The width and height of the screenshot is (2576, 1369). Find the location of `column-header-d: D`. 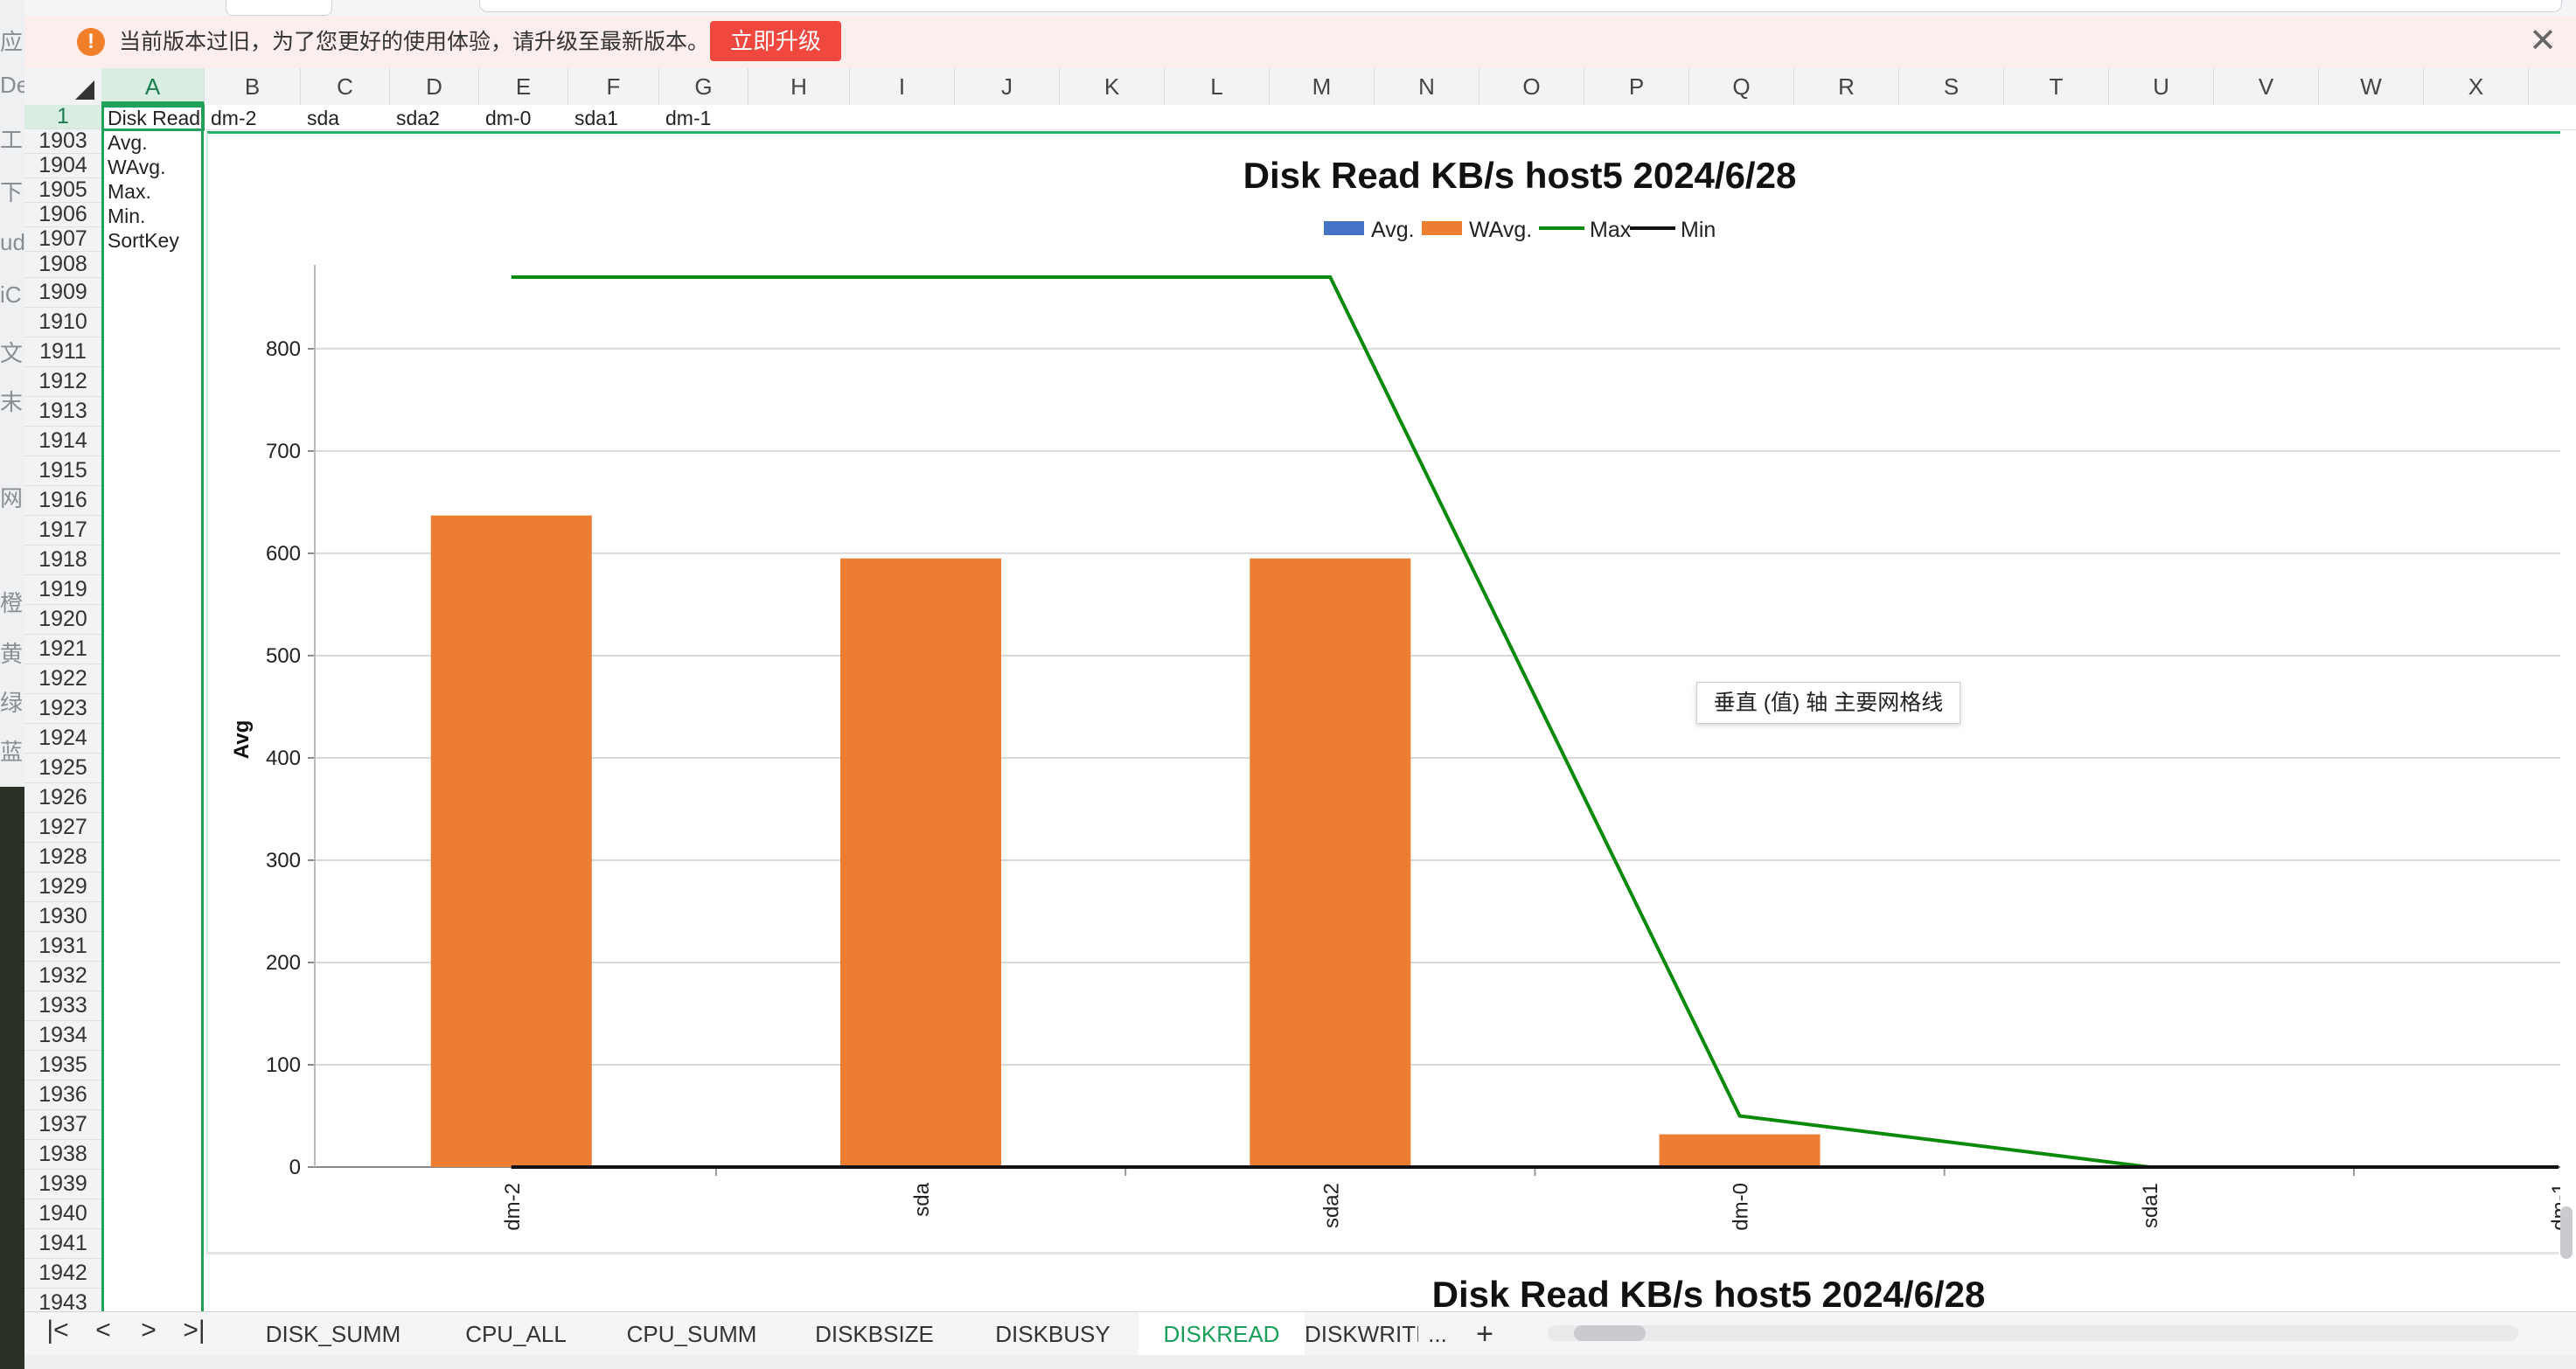

column-header-d: D is located at coordinates (434, 87).